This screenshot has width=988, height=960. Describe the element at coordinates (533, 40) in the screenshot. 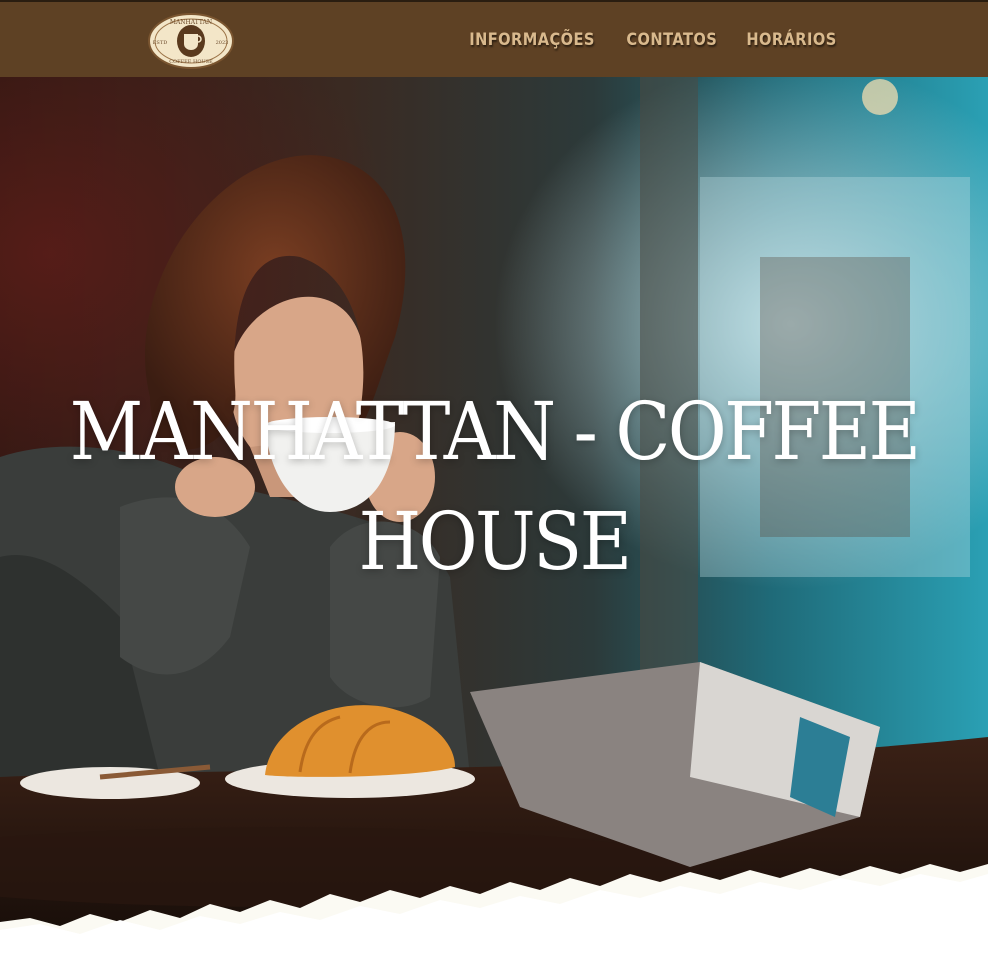

I see `nav-link-informacoes: INFORMAÇÕES` at that location.